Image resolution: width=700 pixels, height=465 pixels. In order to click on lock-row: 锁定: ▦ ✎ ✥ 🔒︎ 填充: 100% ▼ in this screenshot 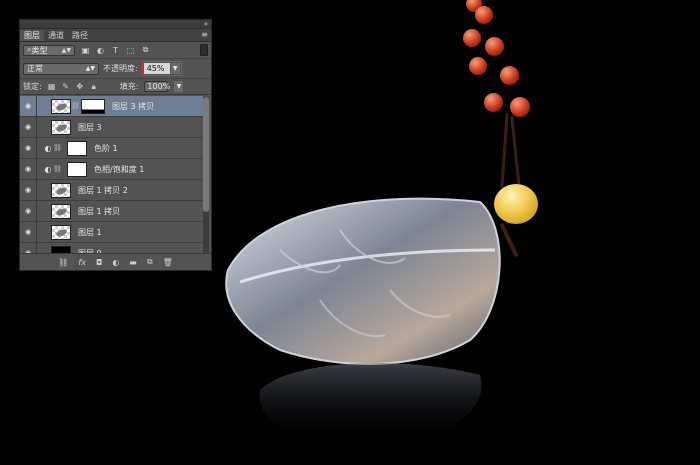, I will do `click(115, 87)`.